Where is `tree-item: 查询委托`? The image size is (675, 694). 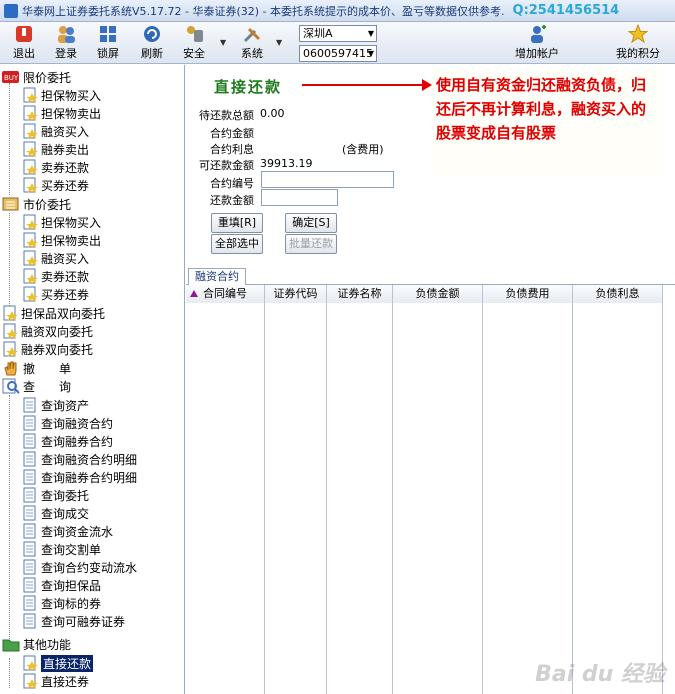
tree-item: 查询委托 is located at coordinates (55, 495).